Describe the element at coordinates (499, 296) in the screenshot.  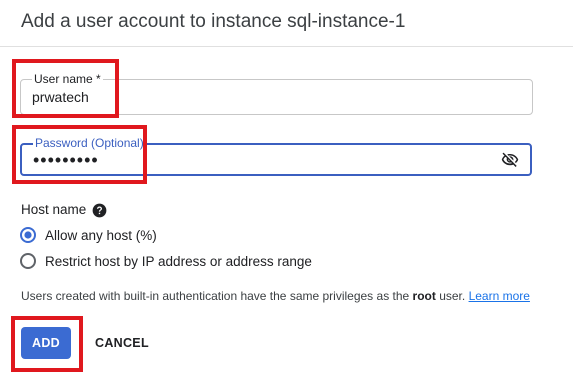
I see `learn-more-link: Learn more` at that location.